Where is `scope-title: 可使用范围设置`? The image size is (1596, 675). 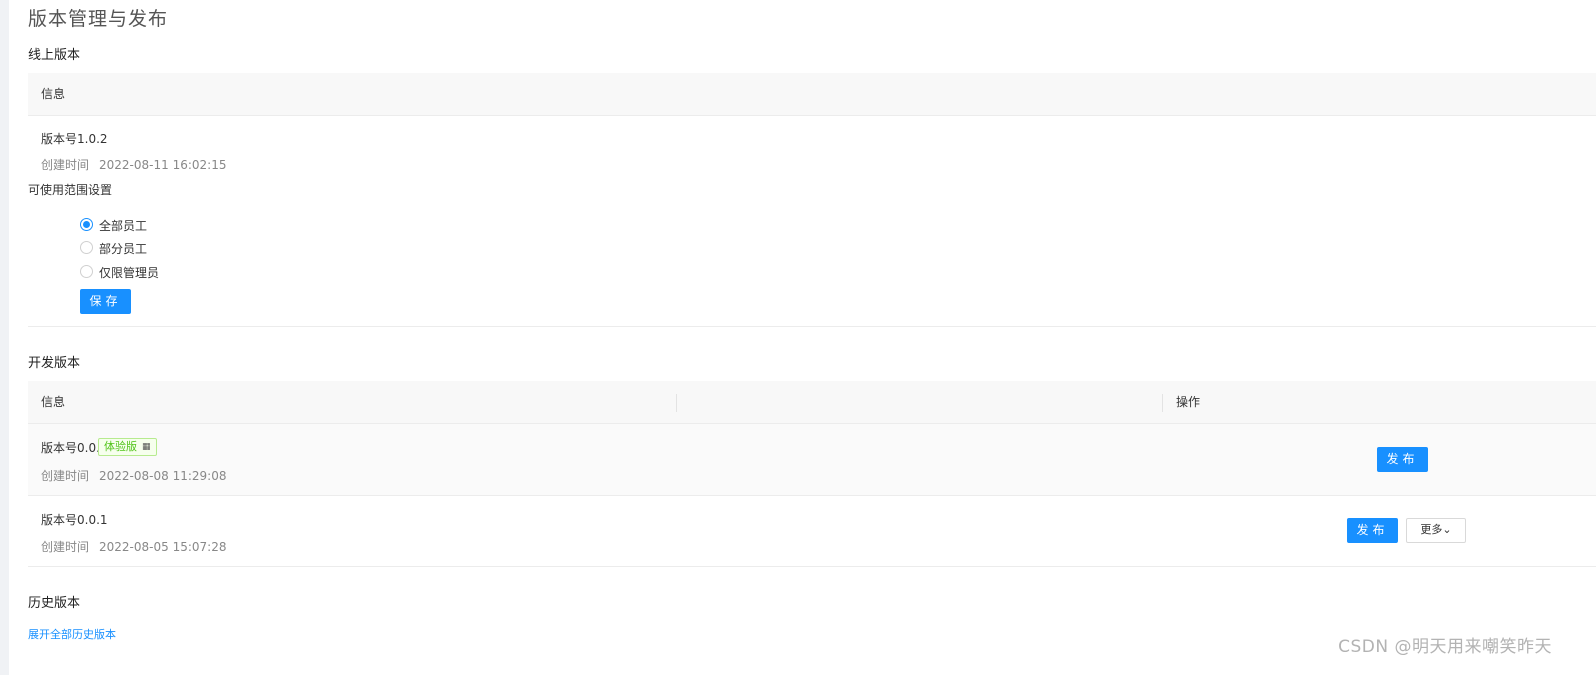
scope-title: 可使用范围设置 is located at coordinates (70, 190).